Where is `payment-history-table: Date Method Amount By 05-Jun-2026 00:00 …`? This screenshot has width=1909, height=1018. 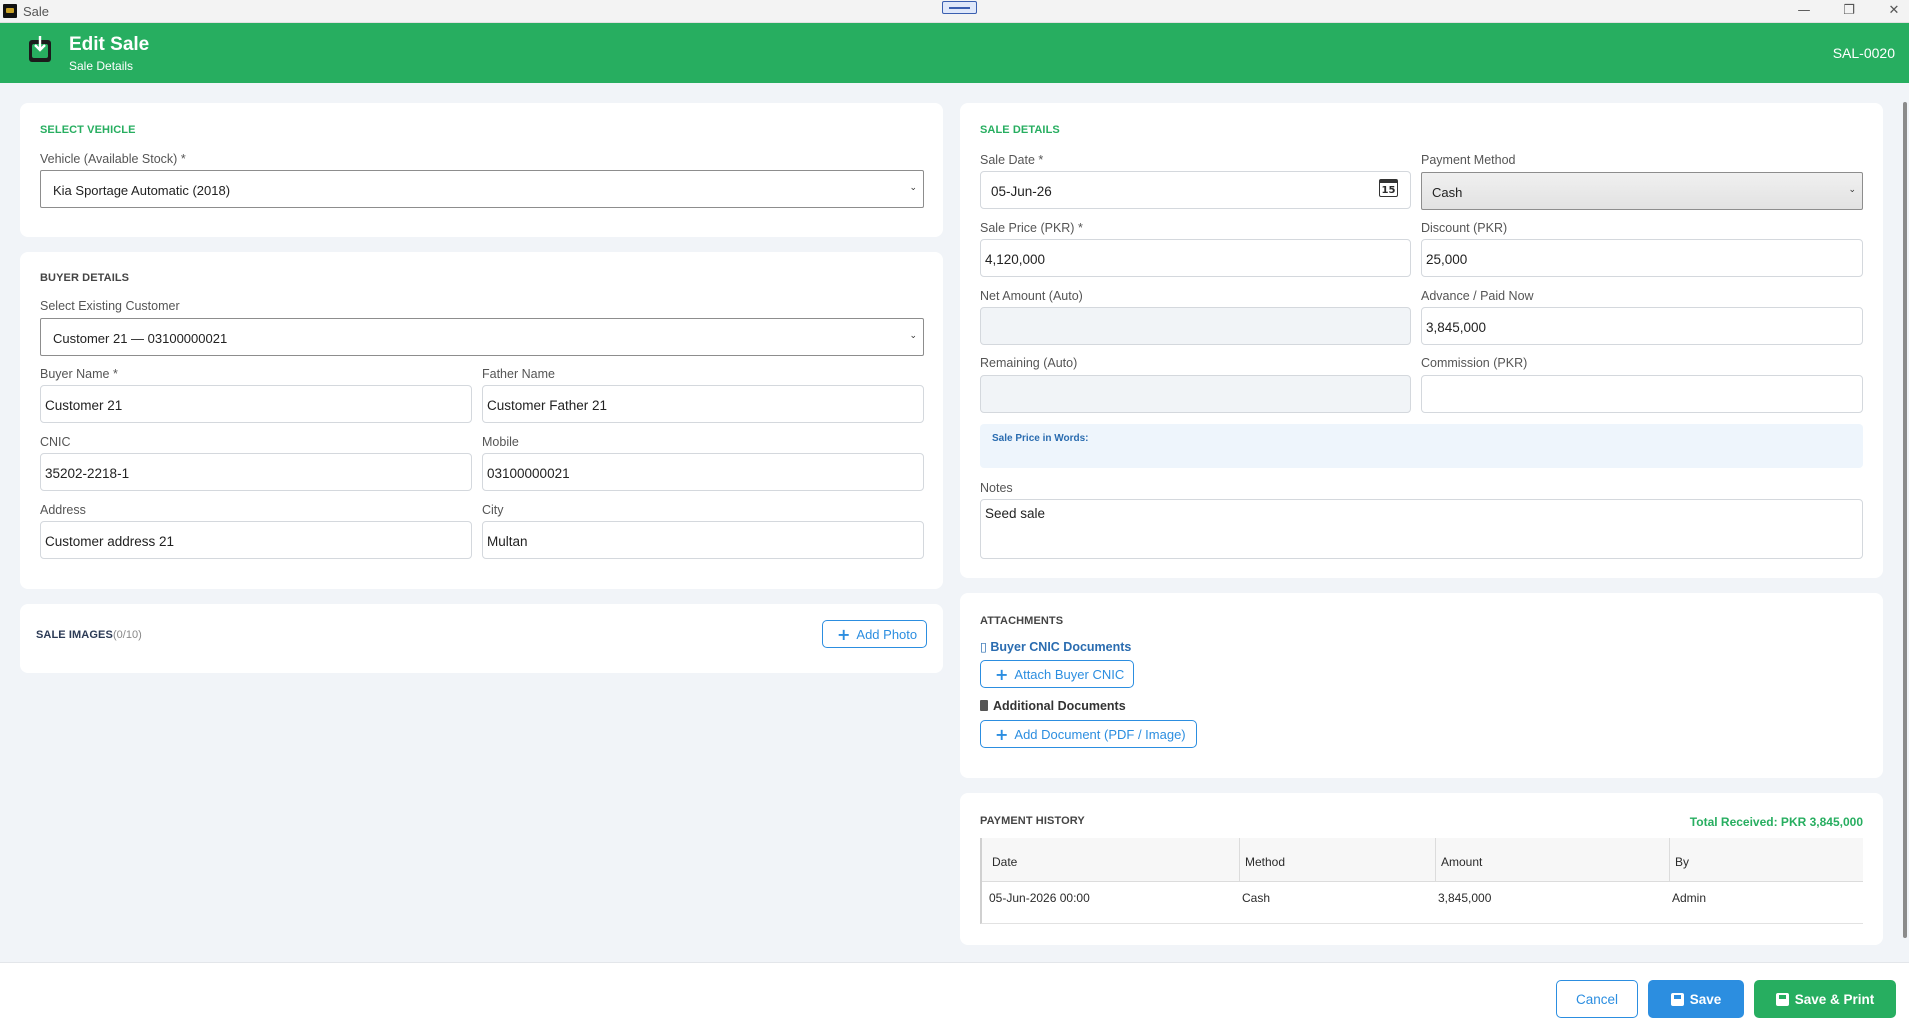
payment-history-table: Date Method Amount By 05-Jun-2026 00:00 … is located at coordinates (1421, 881).